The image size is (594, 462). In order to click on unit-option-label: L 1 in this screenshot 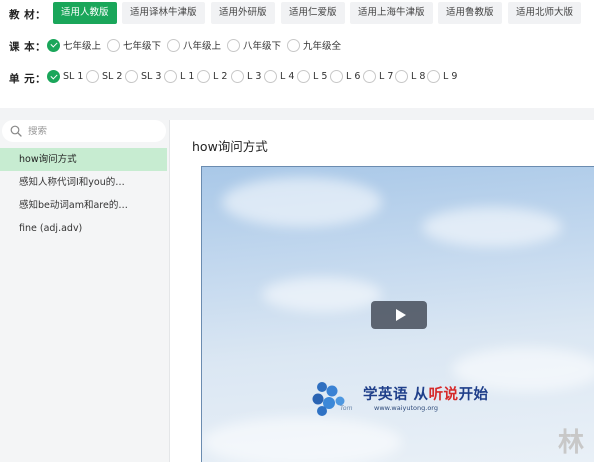, I will do `click(187, 76)`.